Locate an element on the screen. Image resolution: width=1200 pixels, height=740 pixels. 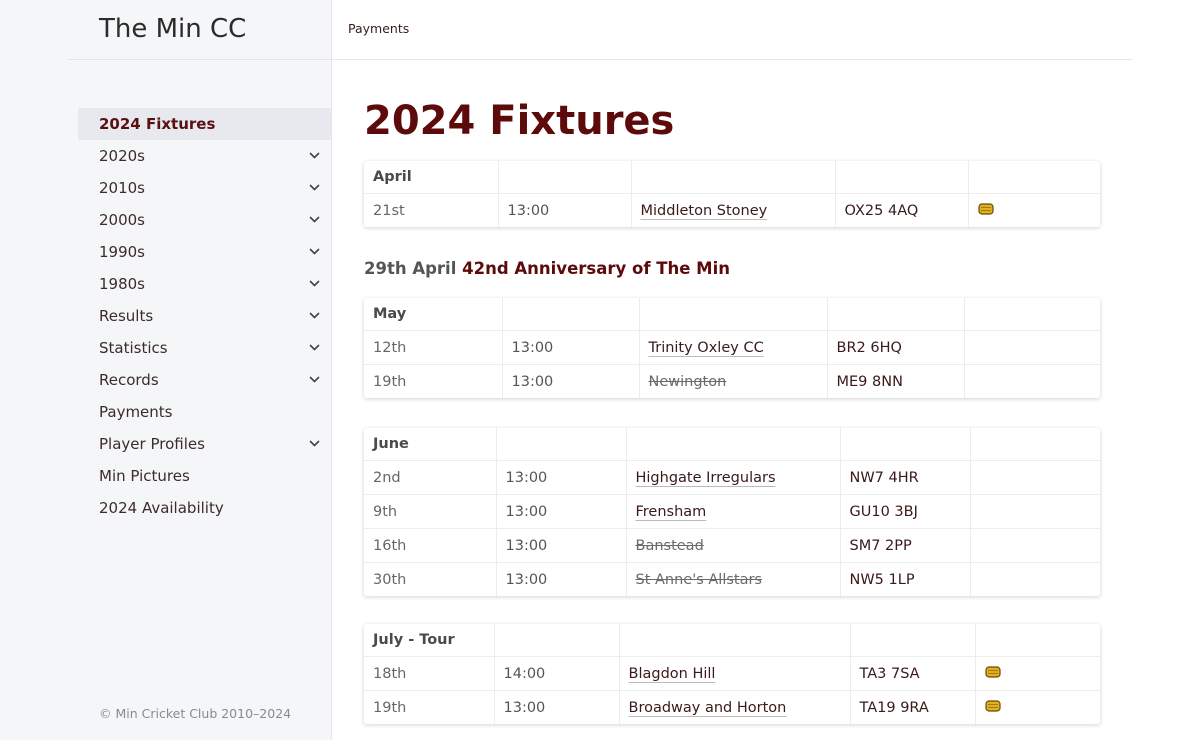
fixture-date: 18th is located at coordinates (429, 673).